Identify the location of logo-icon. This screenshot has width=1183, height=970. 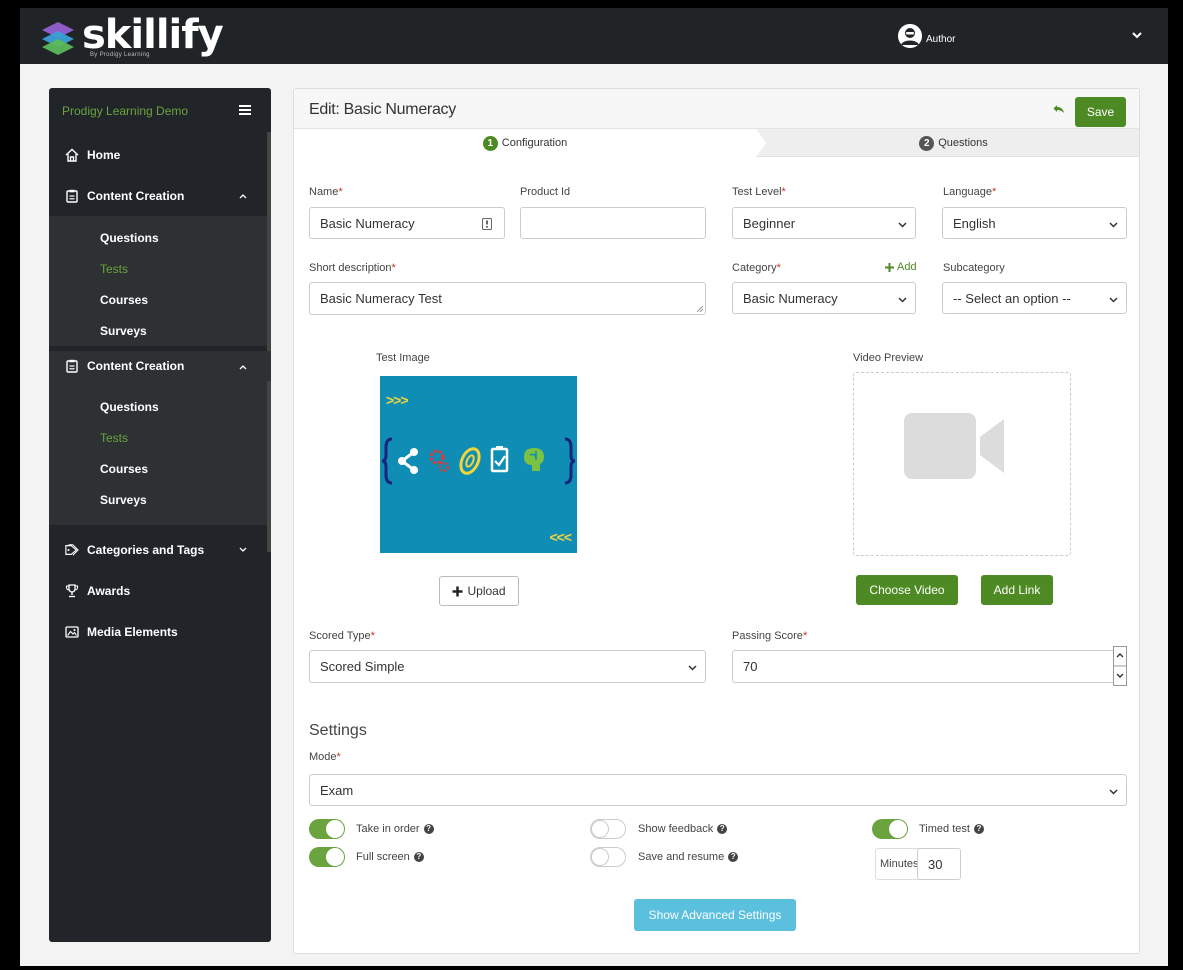
(58, 38).